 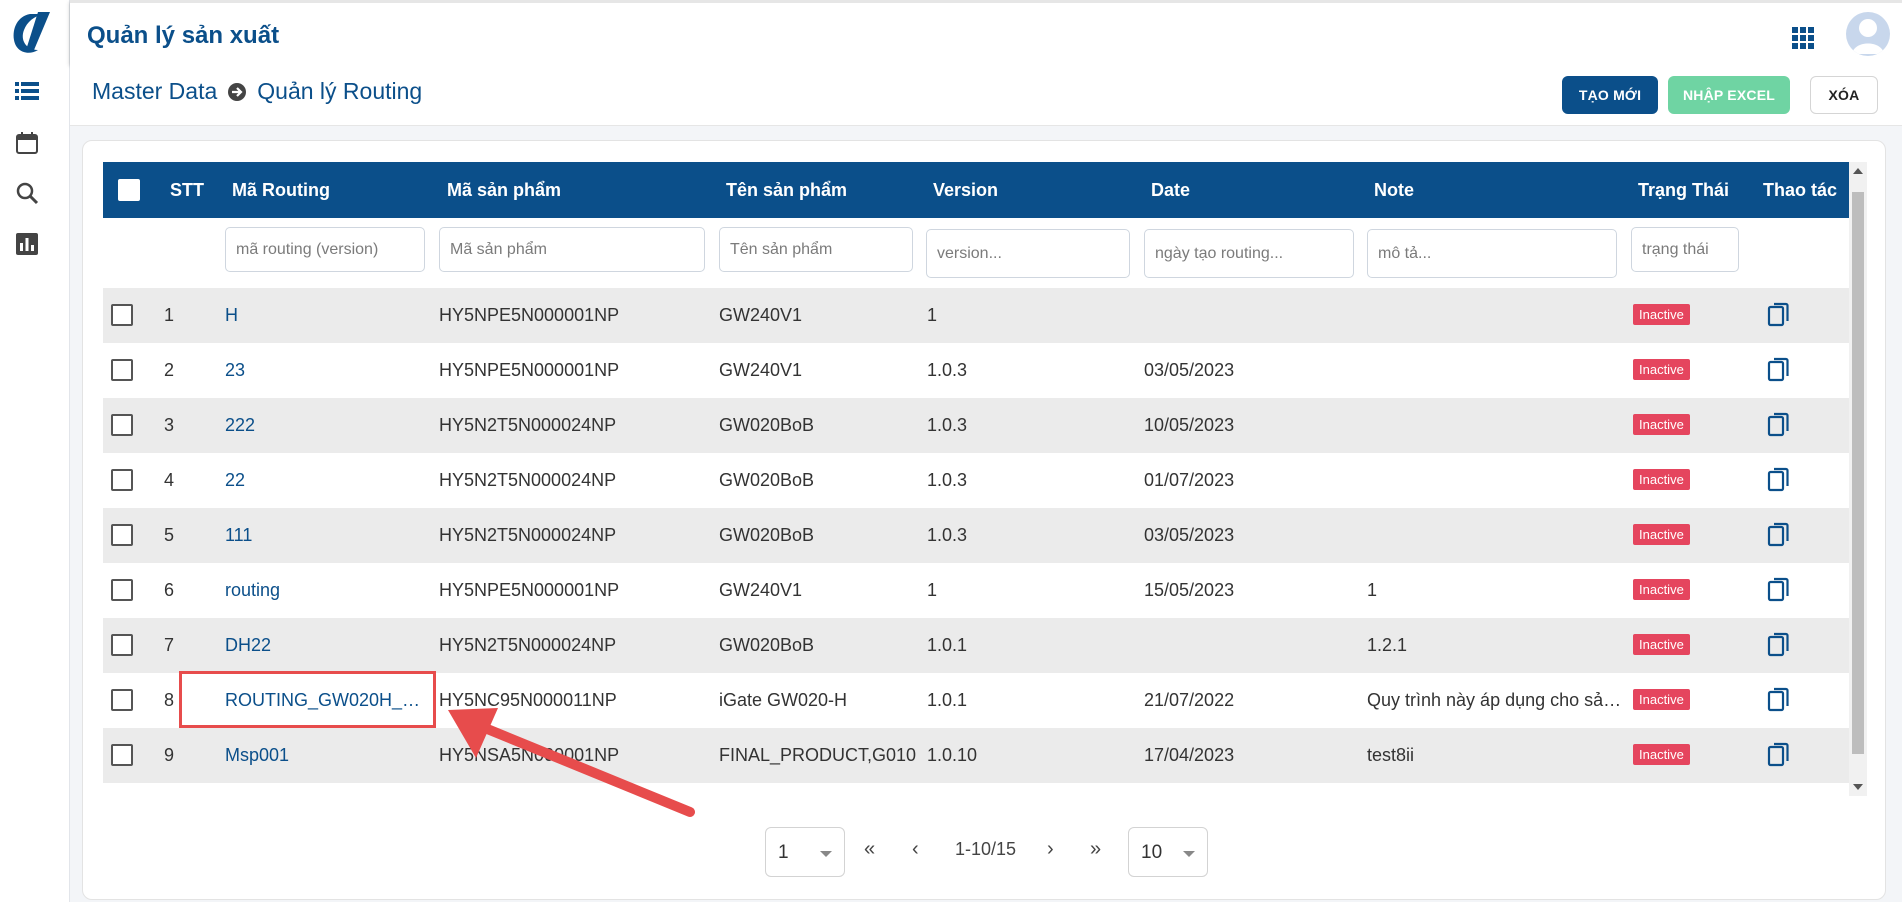 I want to click on first-page-icon: «, so click(x=869, y=849).